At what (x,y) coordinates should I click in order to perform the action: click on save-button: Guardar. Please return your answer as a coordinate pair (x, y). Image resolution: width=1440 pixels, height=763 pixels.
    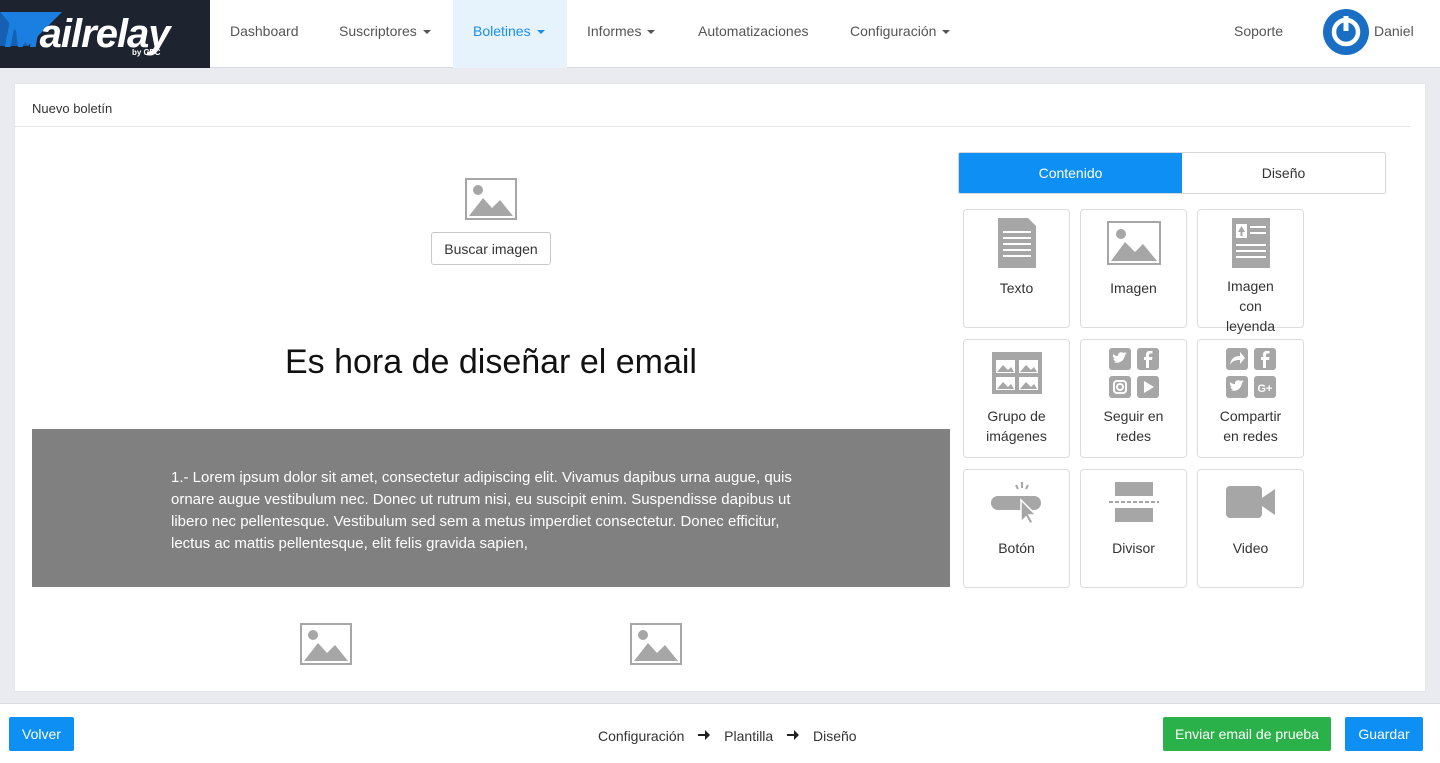
    Looking at the image, I should click on (1384, 734).